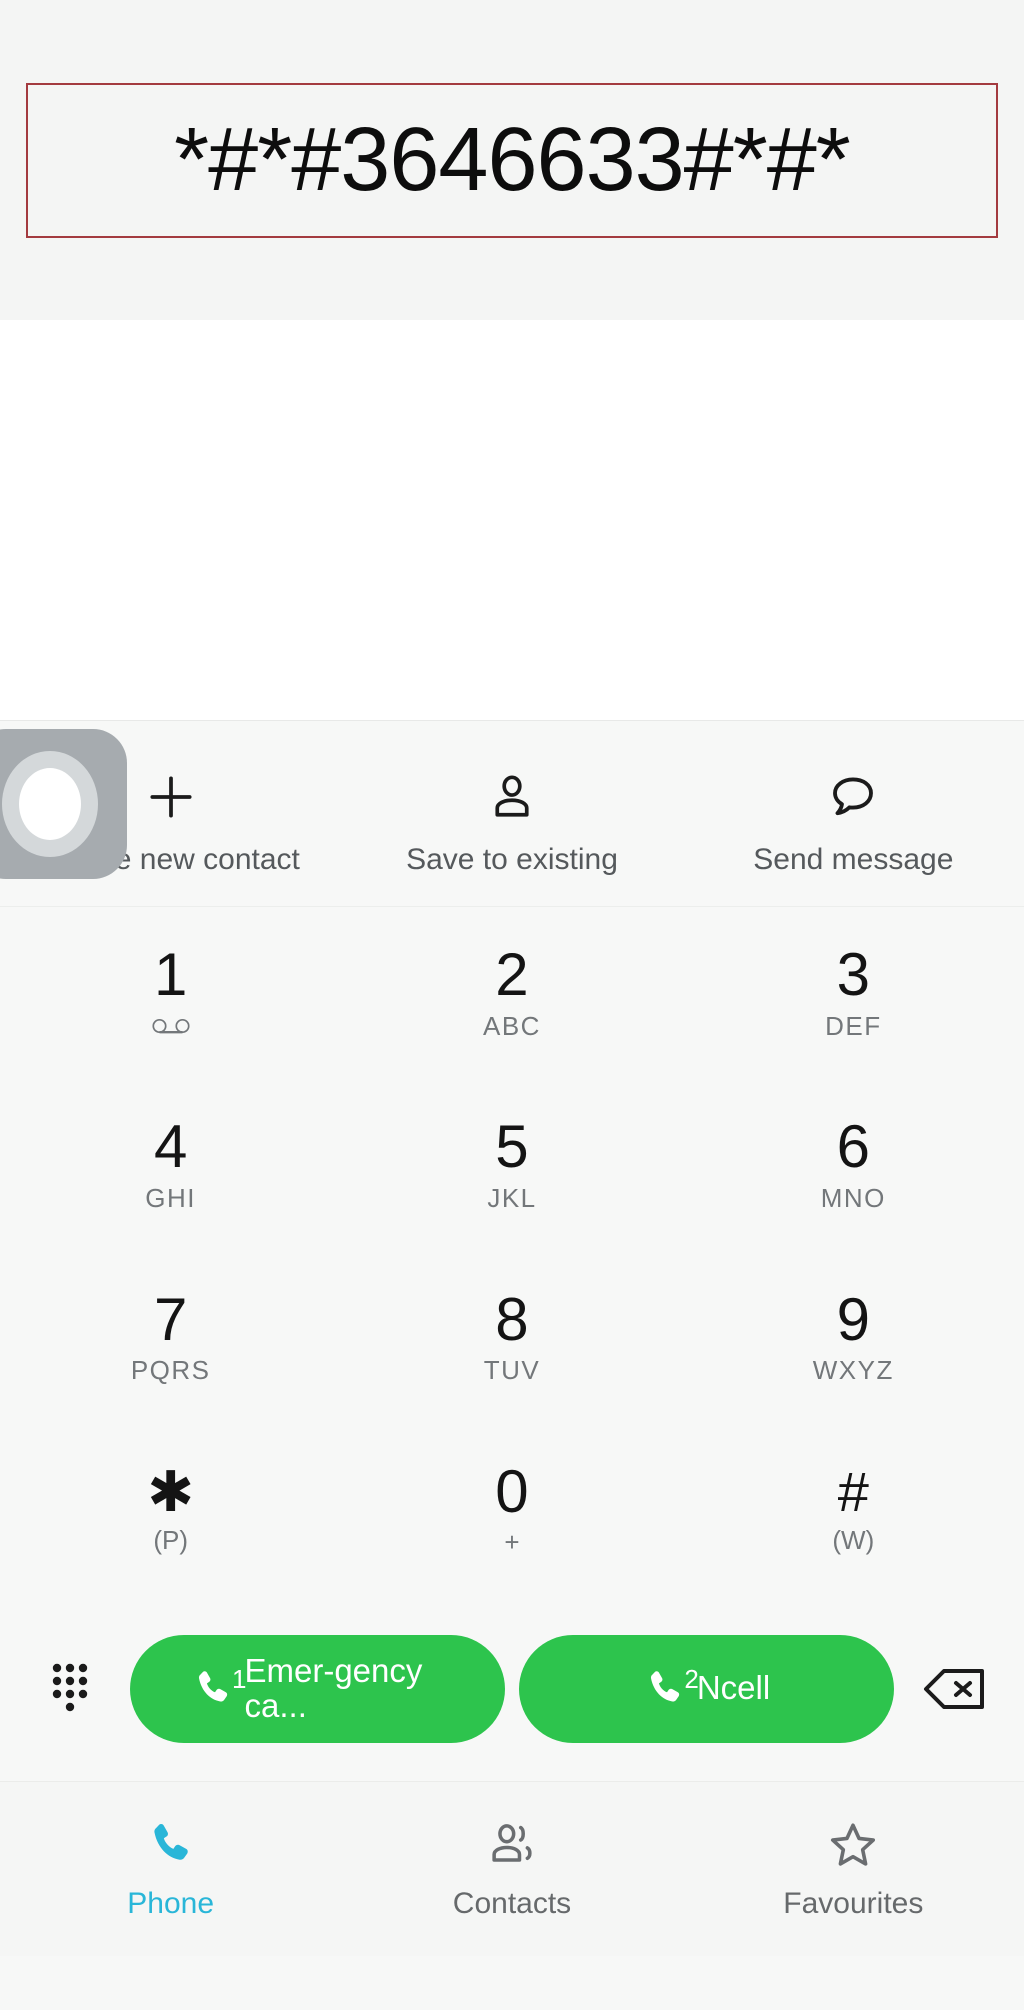  What do you see at coordinates (239, 1678) in the screenshot?
I see `sim-index-label: 1` at bounding box center [239, 1678].